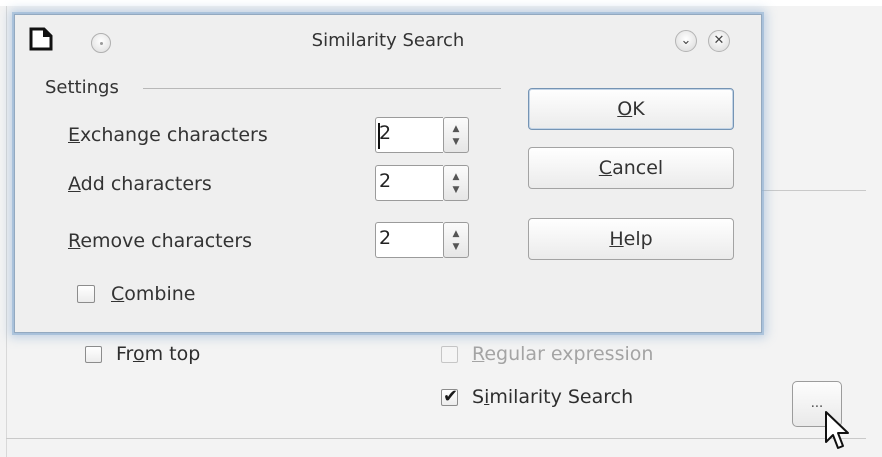  Describe the element at coordinates (837, 430) in the screenshot. I see `mouse-pointer-icon` at that location.